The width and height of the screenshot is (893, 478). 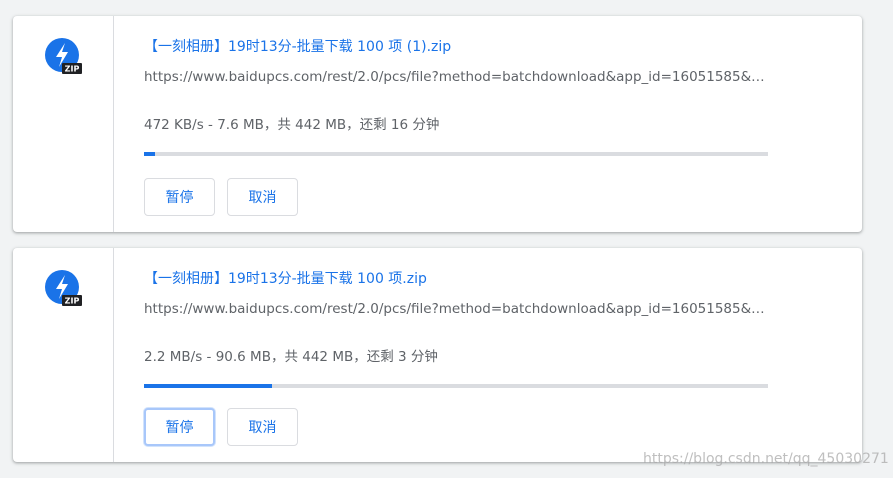 I want to click on file-name-link: 【一刻相册】19时13分-批量下载 100 项.zip, so click(x=285, y=278).